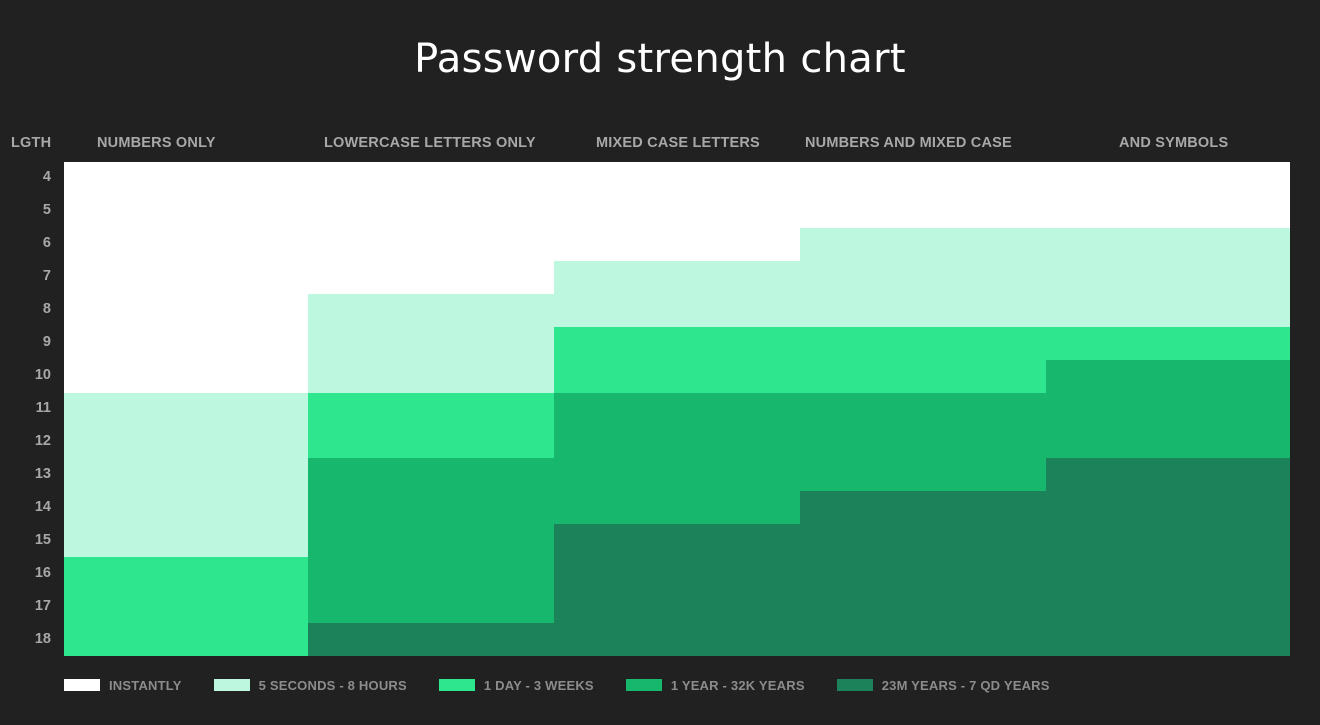  I want to click on legend-item-seconds-hours: 5 SECONDS - 8 HOURS, so click(310, 685).